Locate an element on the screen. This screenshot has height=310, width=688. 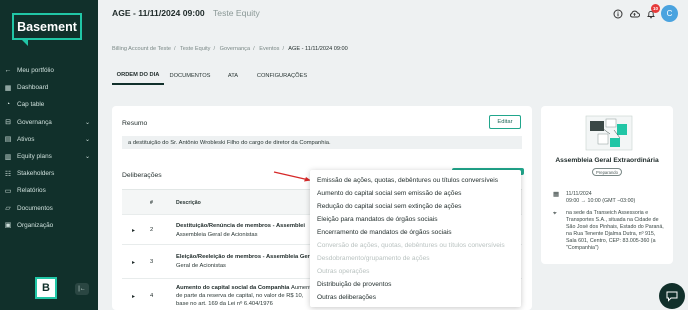
sidebar-item-label: Meu portfólio is located at coordinates (35, 71).